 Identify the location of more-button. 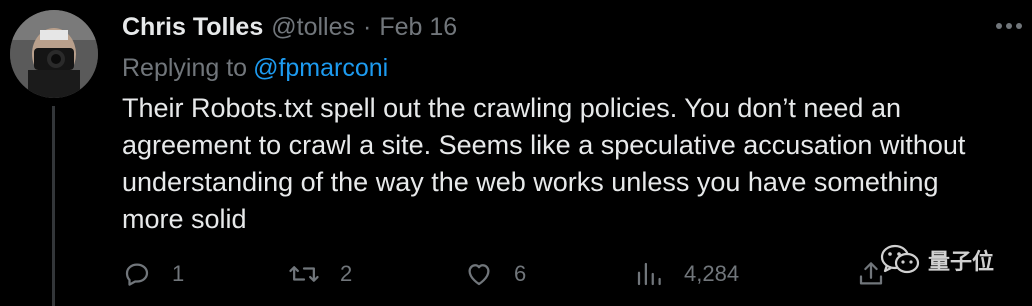
(1009, 26).